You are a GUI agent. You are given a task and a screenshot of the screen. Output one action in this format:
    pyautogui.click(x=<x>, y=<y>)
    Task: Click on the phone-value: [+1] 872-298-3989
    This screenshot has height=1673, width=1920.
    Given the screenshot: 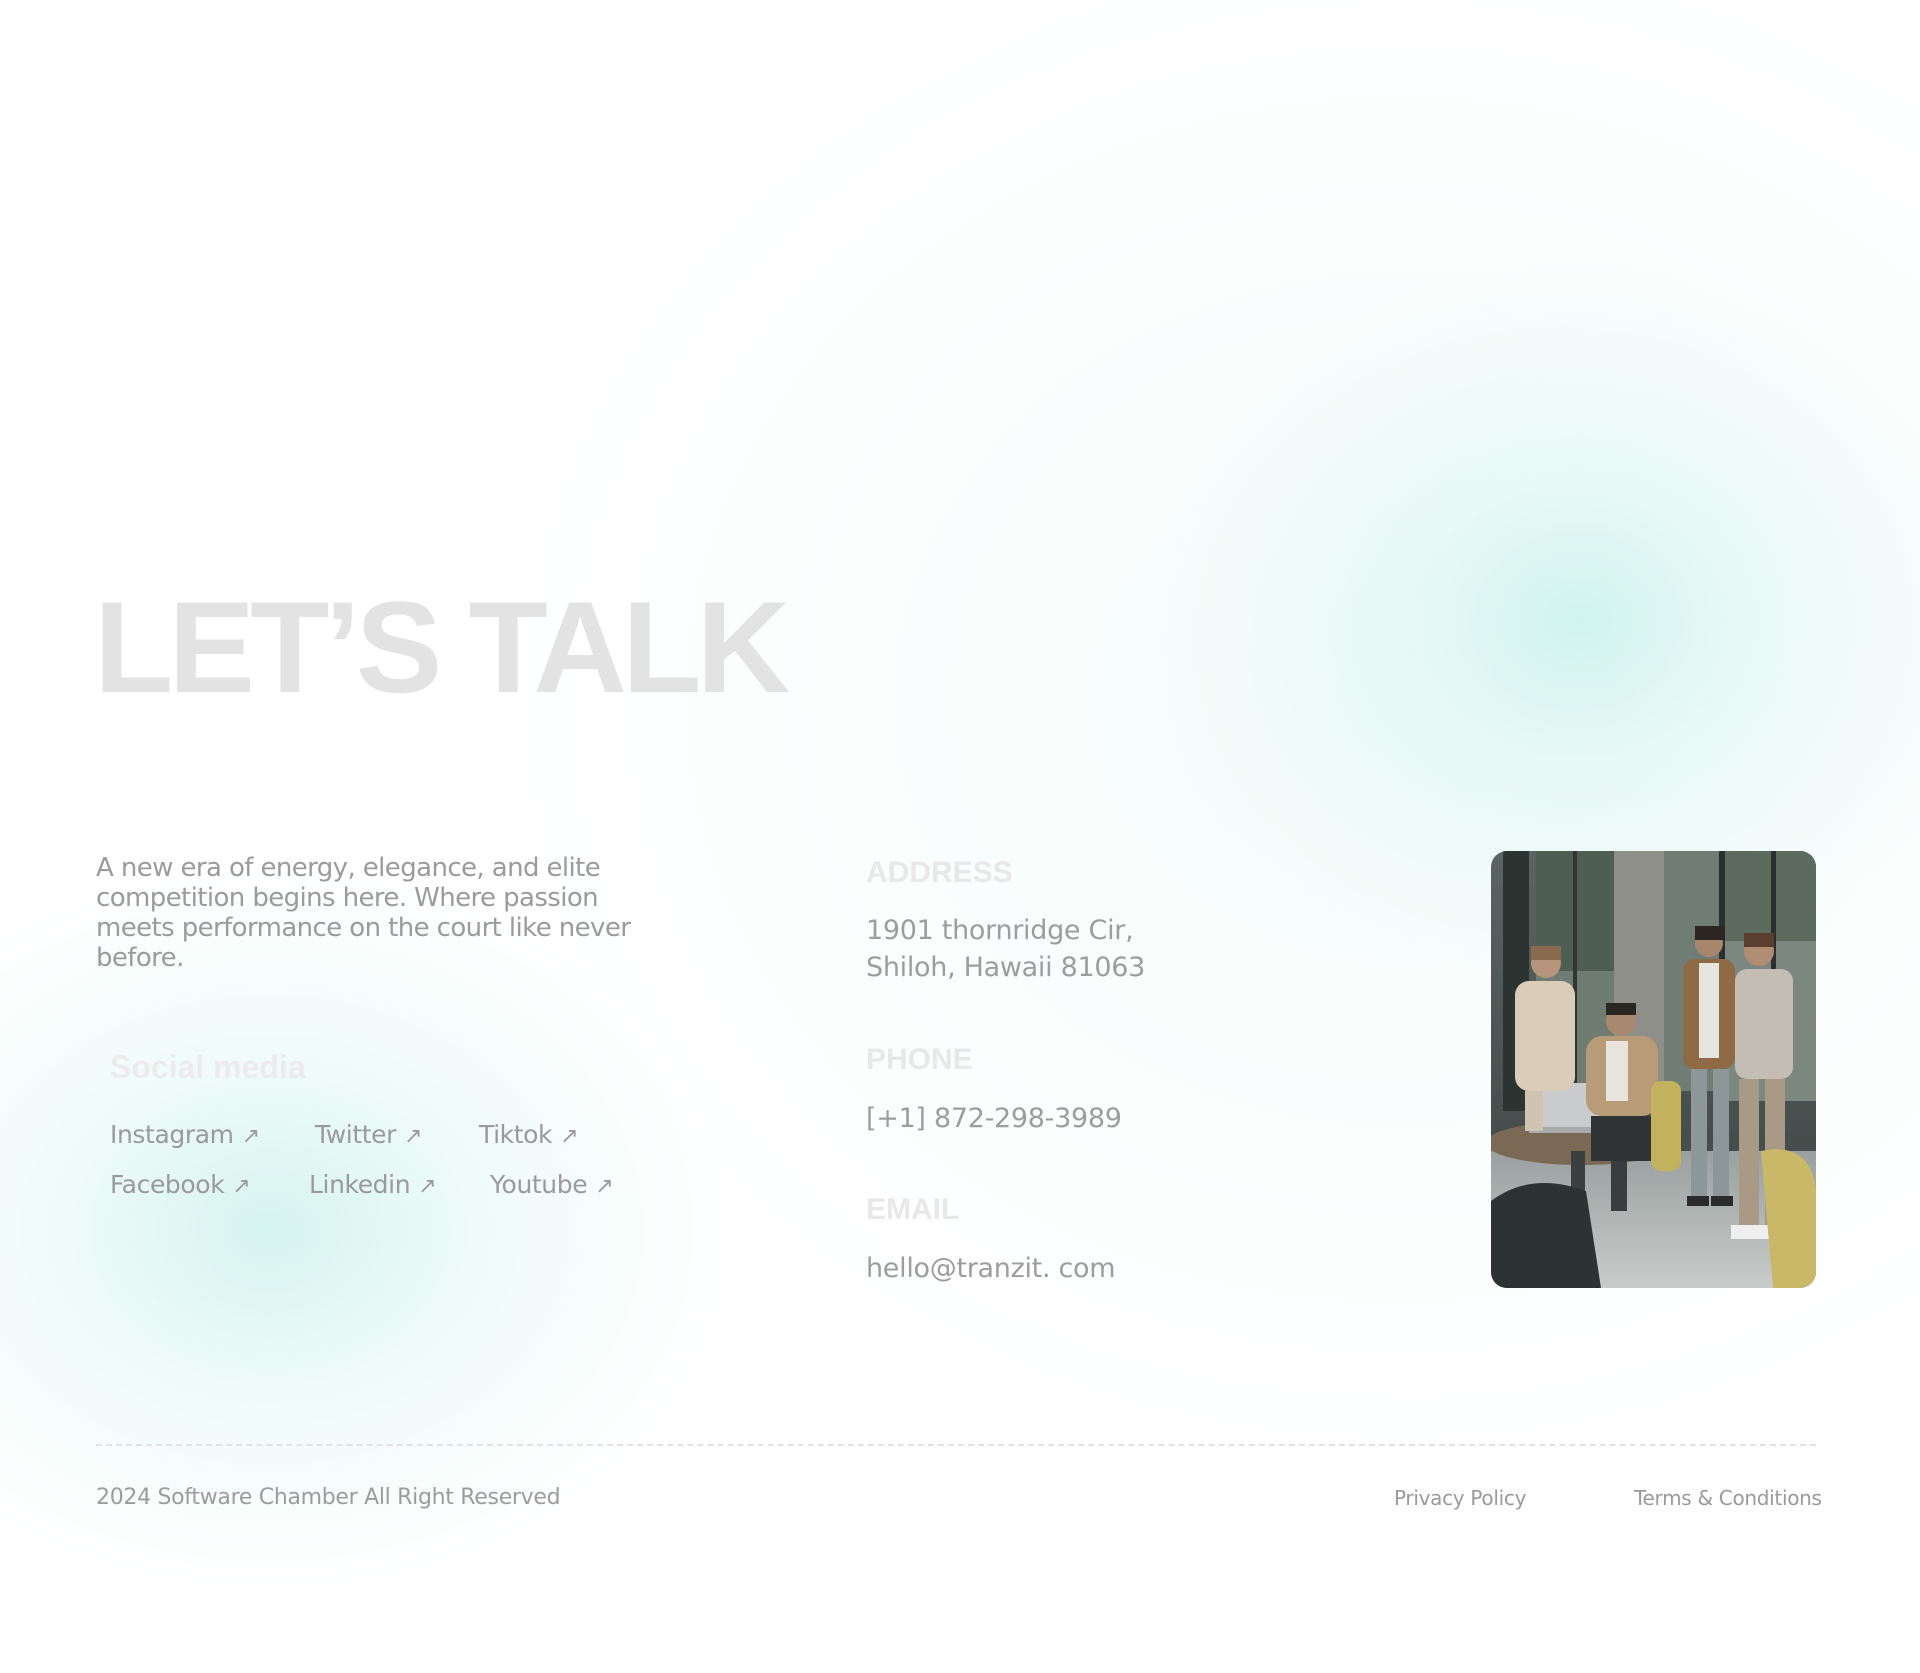 What is the action you would take?
    pyautogui.click(x=994, y=1118)
    